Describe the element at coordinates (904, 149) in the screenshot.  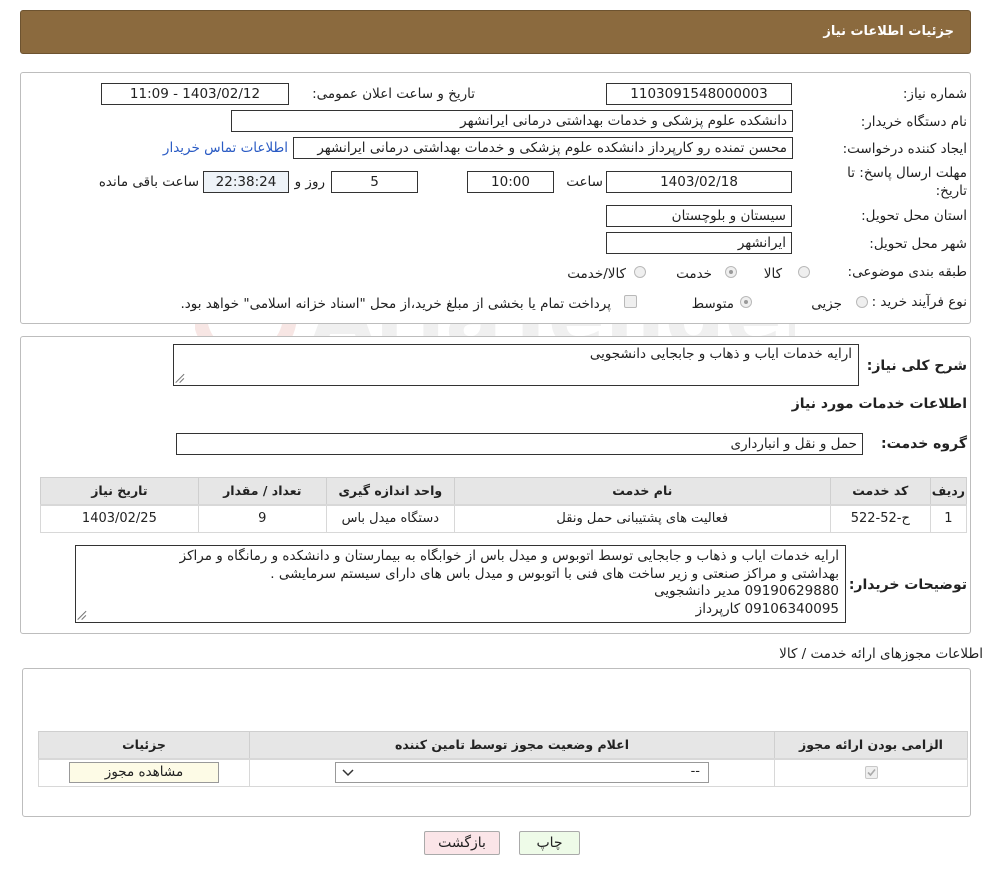
I see `requester-label: ایجاد کننده درخواست:` at that location.